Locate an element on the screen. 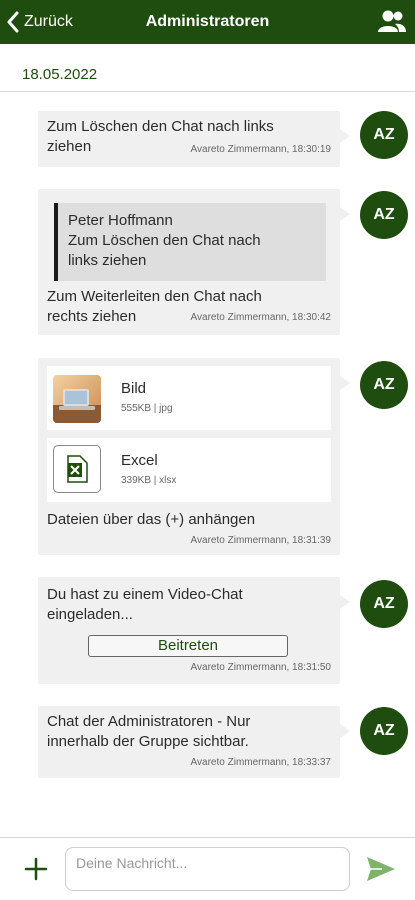  attachment-excel: Excel 339KB | xlsx is located at coordinates (189, 470).